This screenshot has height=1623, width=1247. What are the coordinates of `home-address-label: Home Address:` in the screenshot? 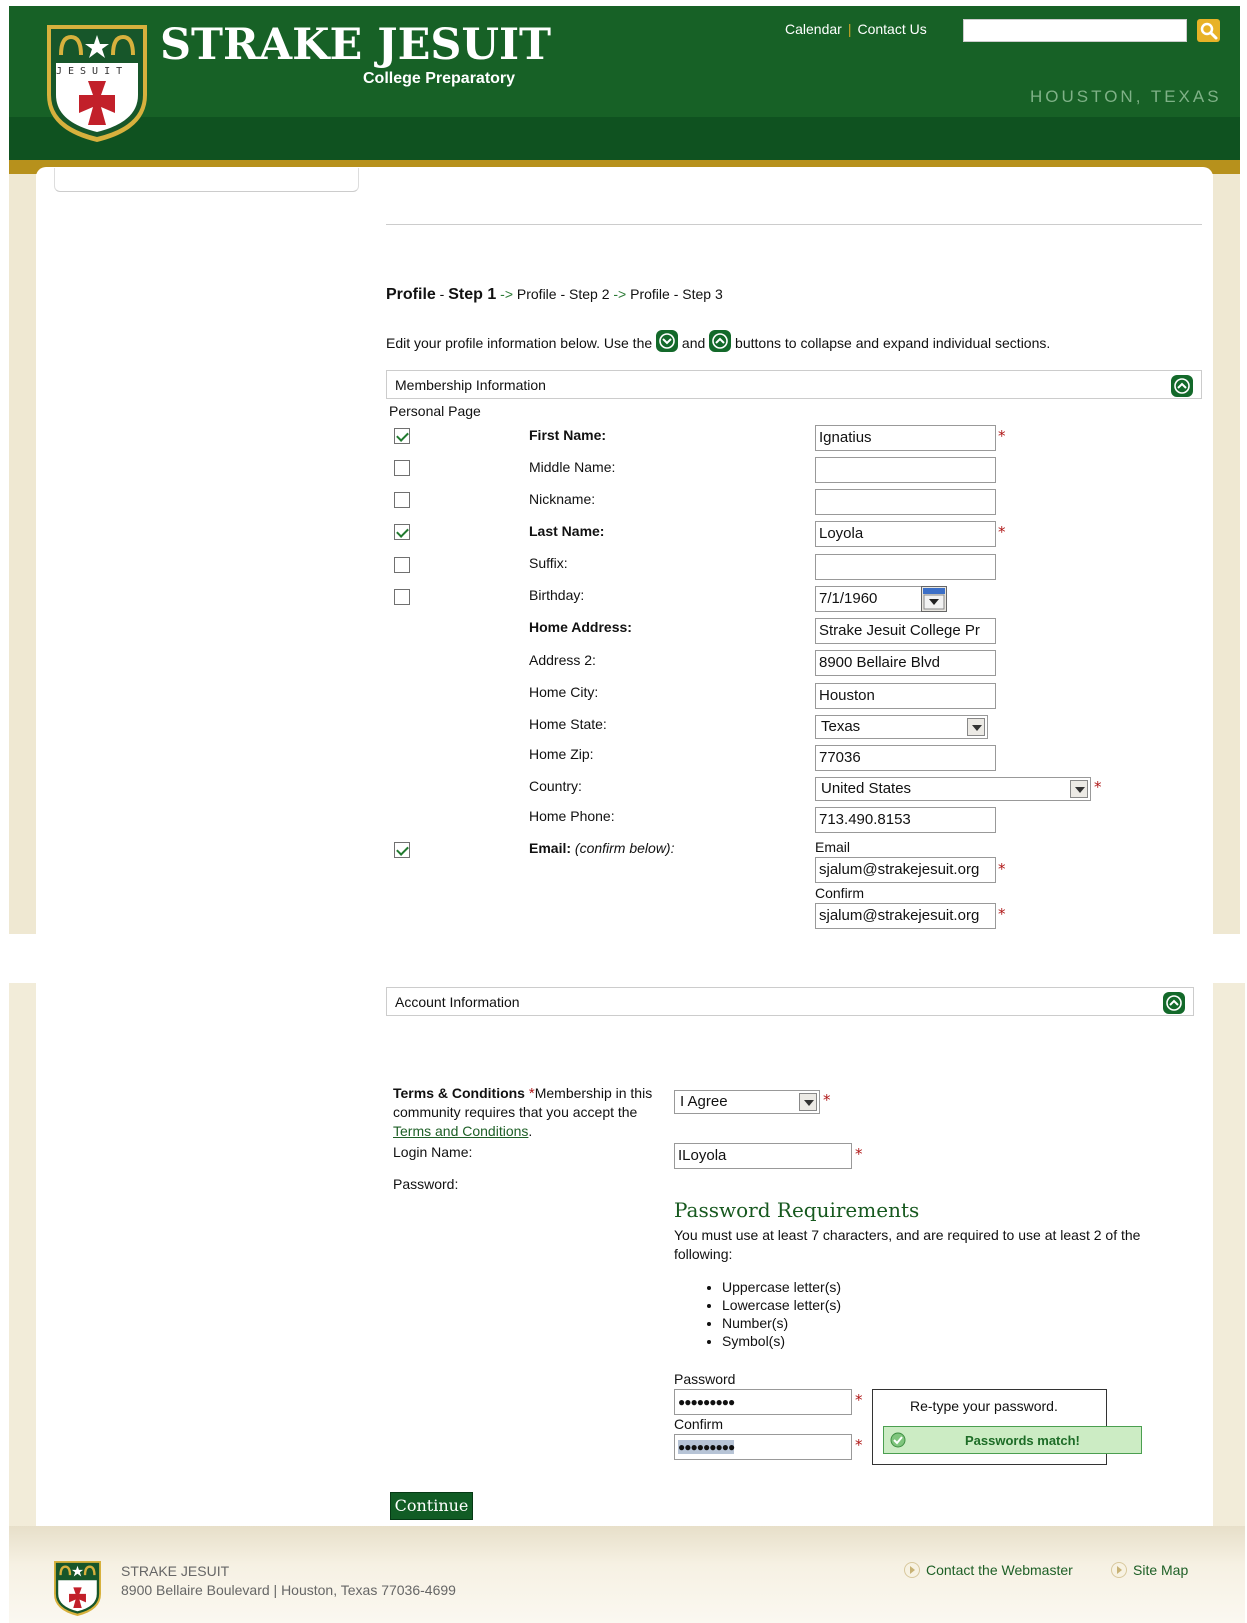 It's located at (580, 627).